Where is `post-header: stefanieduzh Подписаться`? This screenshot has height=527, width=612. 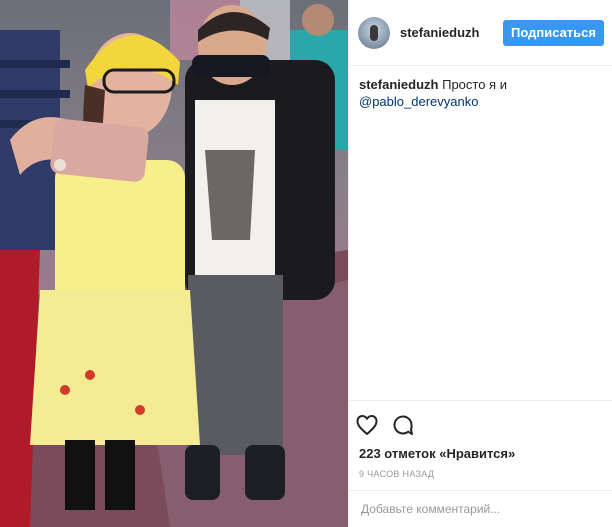 post-header: stefanieduzh Подписаться is located at coordinates (480, 33).